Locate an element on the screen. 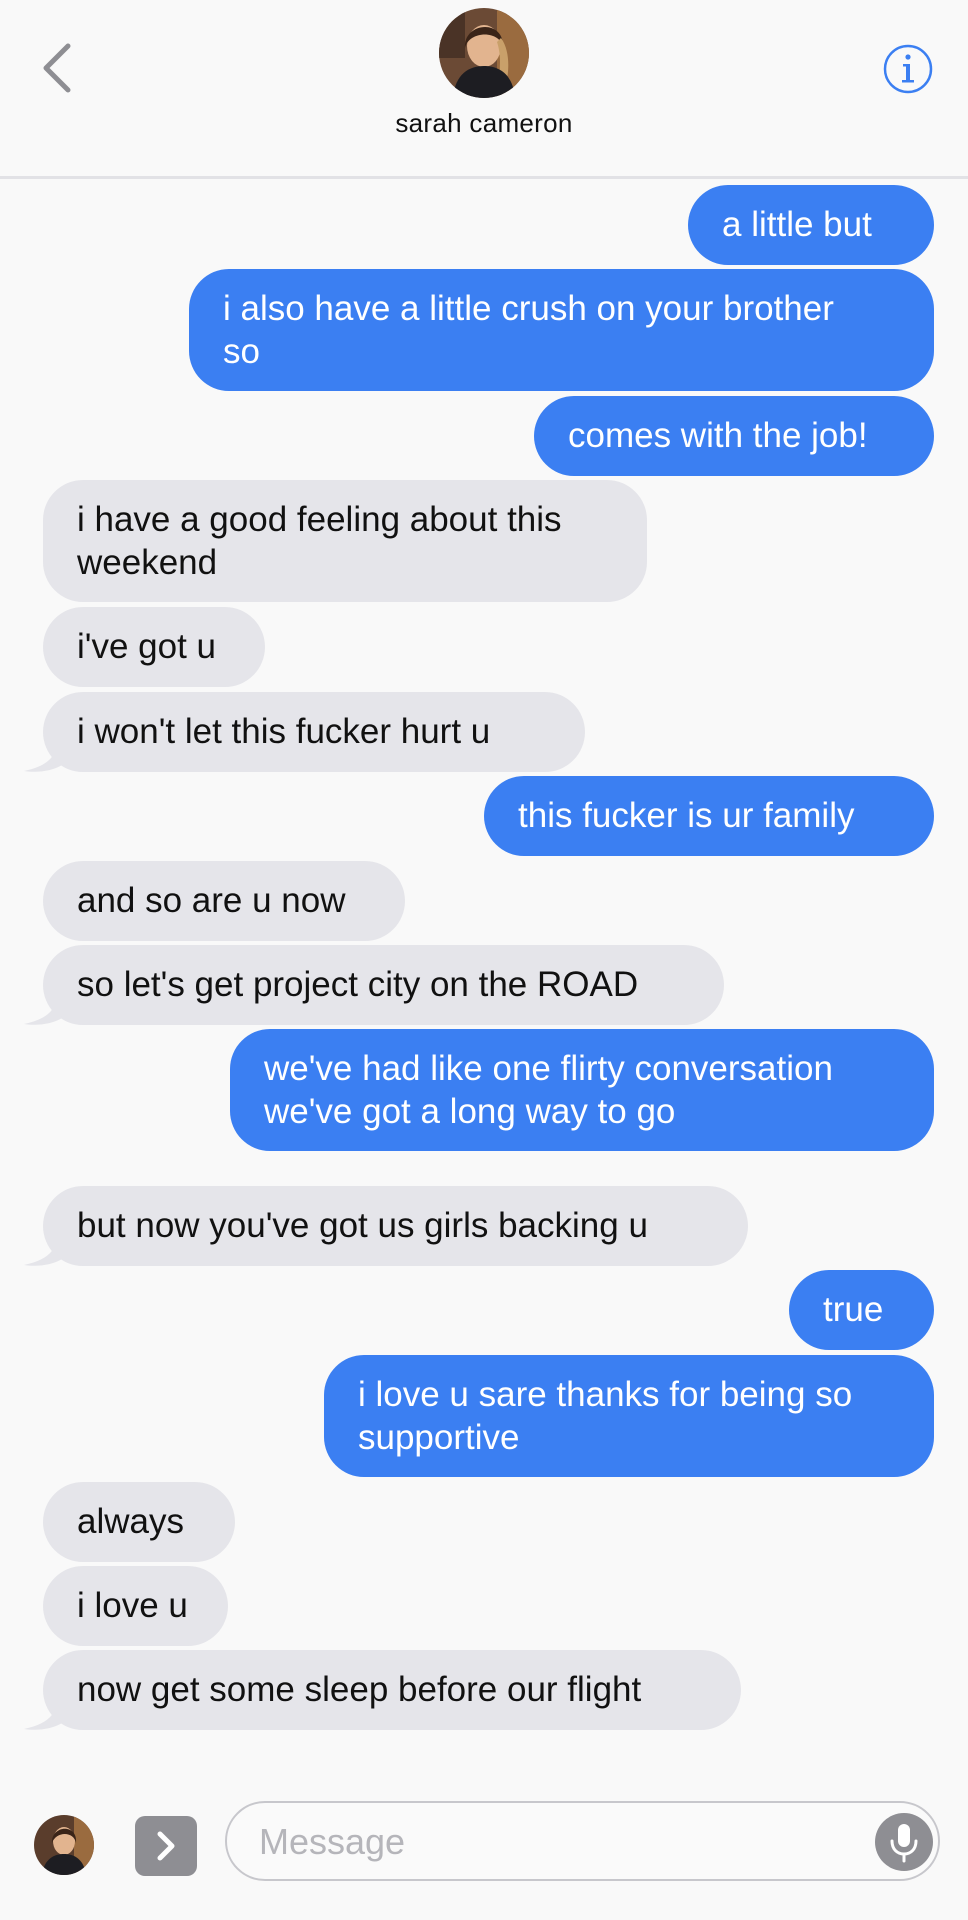  message-bubble-incoming: i've got u is located at coordinates (154, 647).